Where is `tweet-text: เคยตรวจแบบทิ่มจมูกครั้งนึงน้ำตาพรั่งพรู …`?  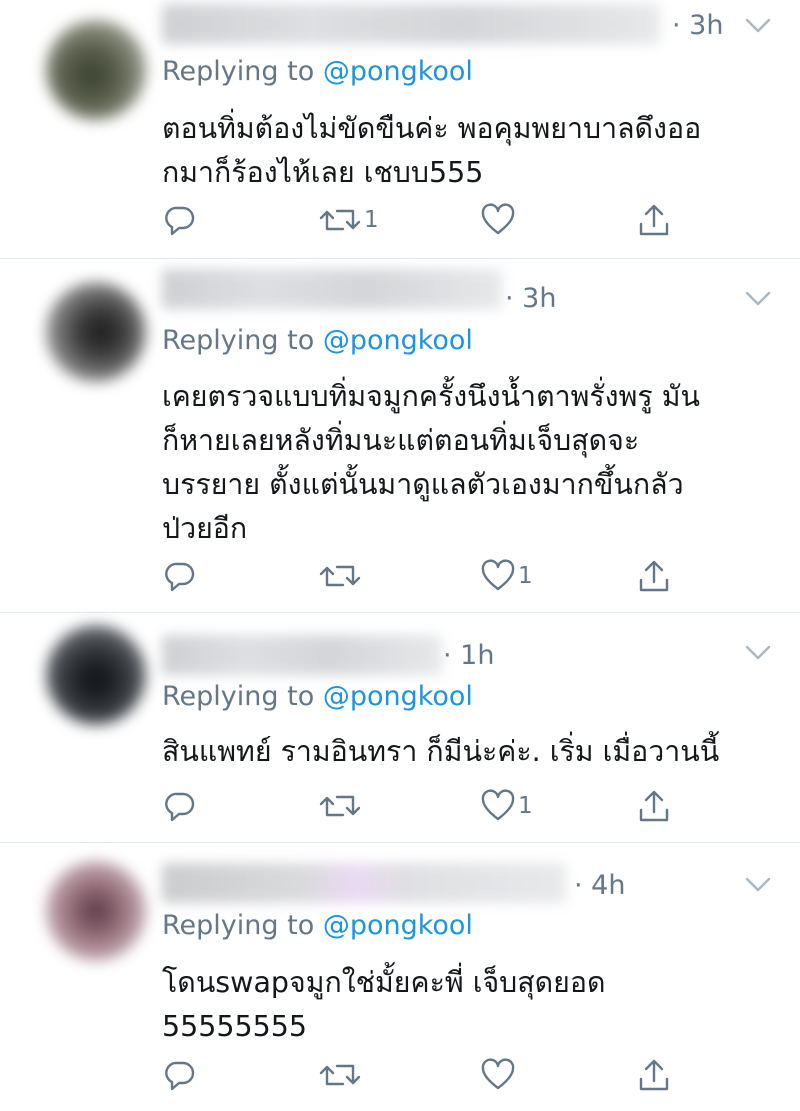
tweet-text: เคยตรวจแบบทิ่มจมูกครั้งนึงน้ำตาพรั่งพรู … is located at coordinates (462, 463).